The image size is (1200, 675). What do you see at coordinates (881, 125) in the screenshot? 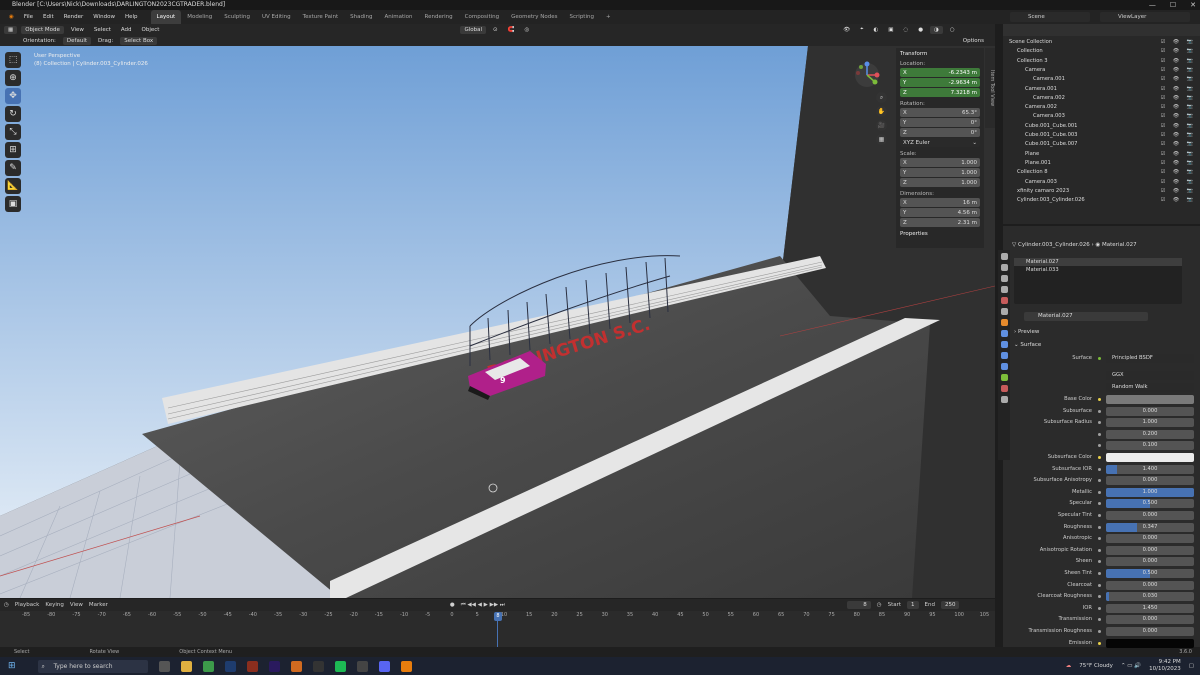
I see `camera-view-icon: 🎥` at bounding box center [881, 125].